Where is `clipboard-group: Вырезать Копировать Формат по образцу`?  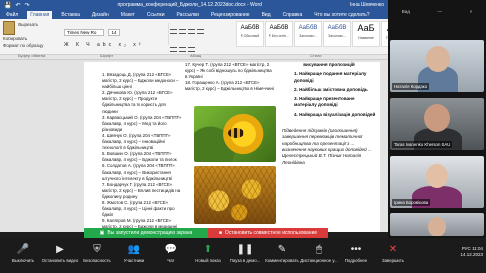 clipboard-group: Вырезать Копировать Формат по образцу is located at coordinates (31, 35).